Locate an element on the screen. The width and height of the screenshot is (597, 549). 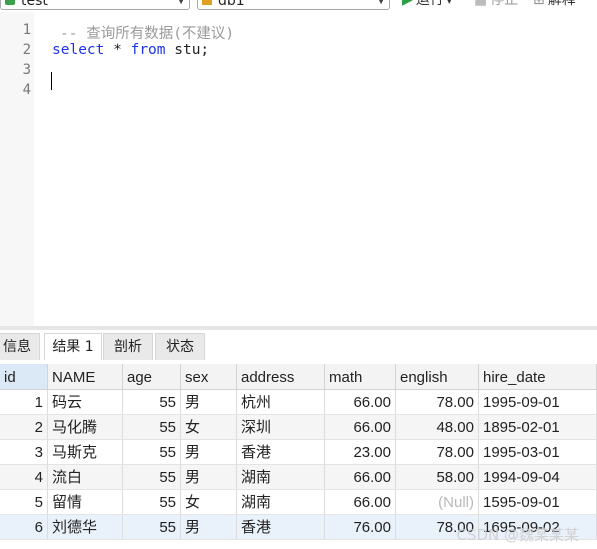
cell-hire-date: 1995-03-01 is located at coordinates (538, 452).